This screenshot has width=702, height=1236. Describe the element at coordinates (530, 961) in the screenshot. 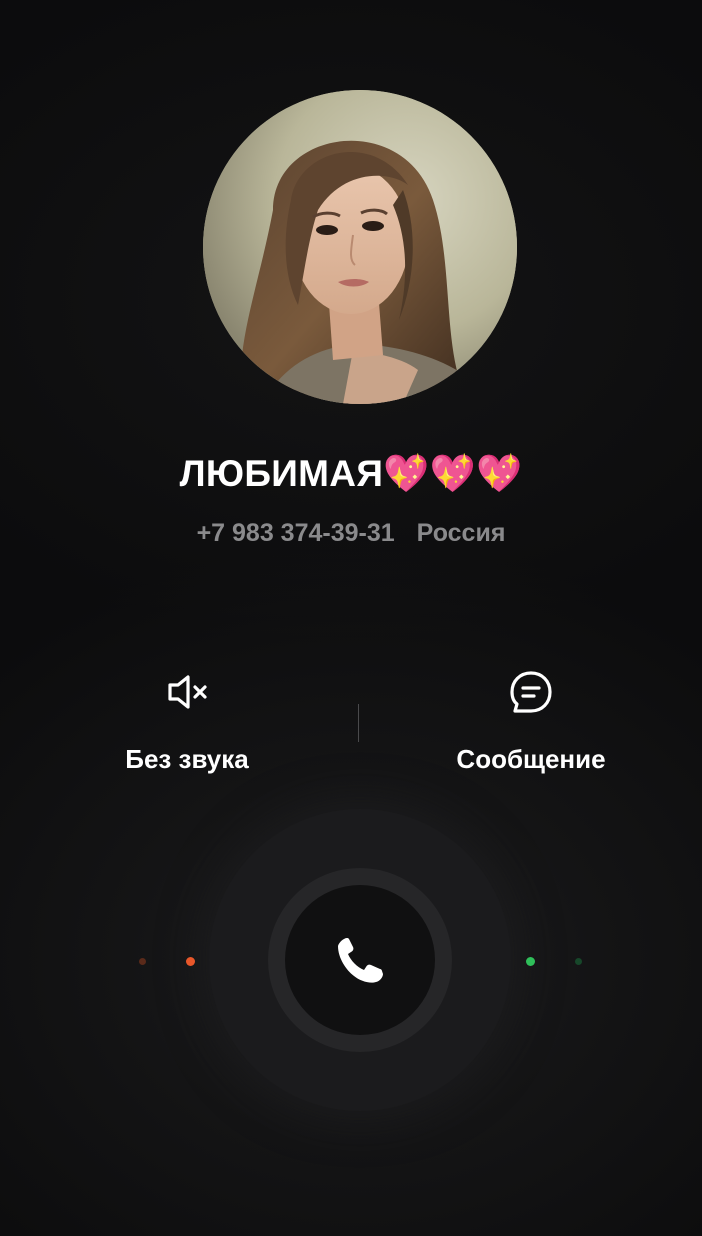

I see `accept-hint-dot-near` at that location.